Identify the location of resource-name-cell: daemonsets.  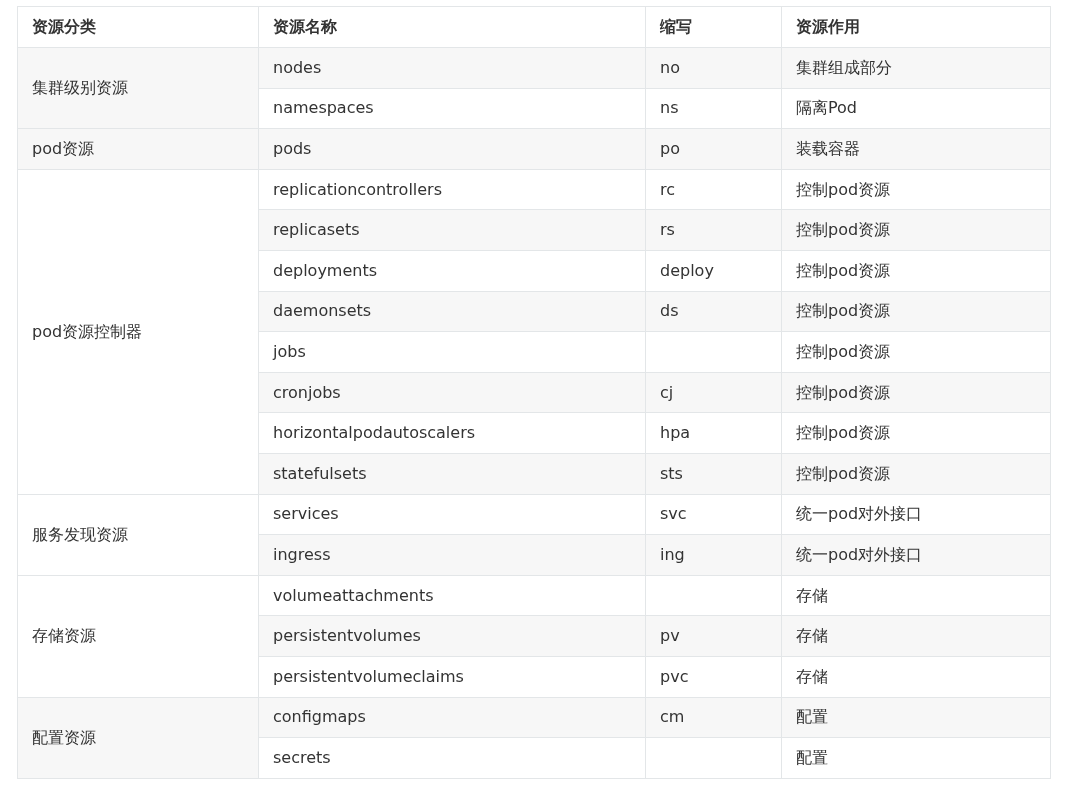
(452, 311).